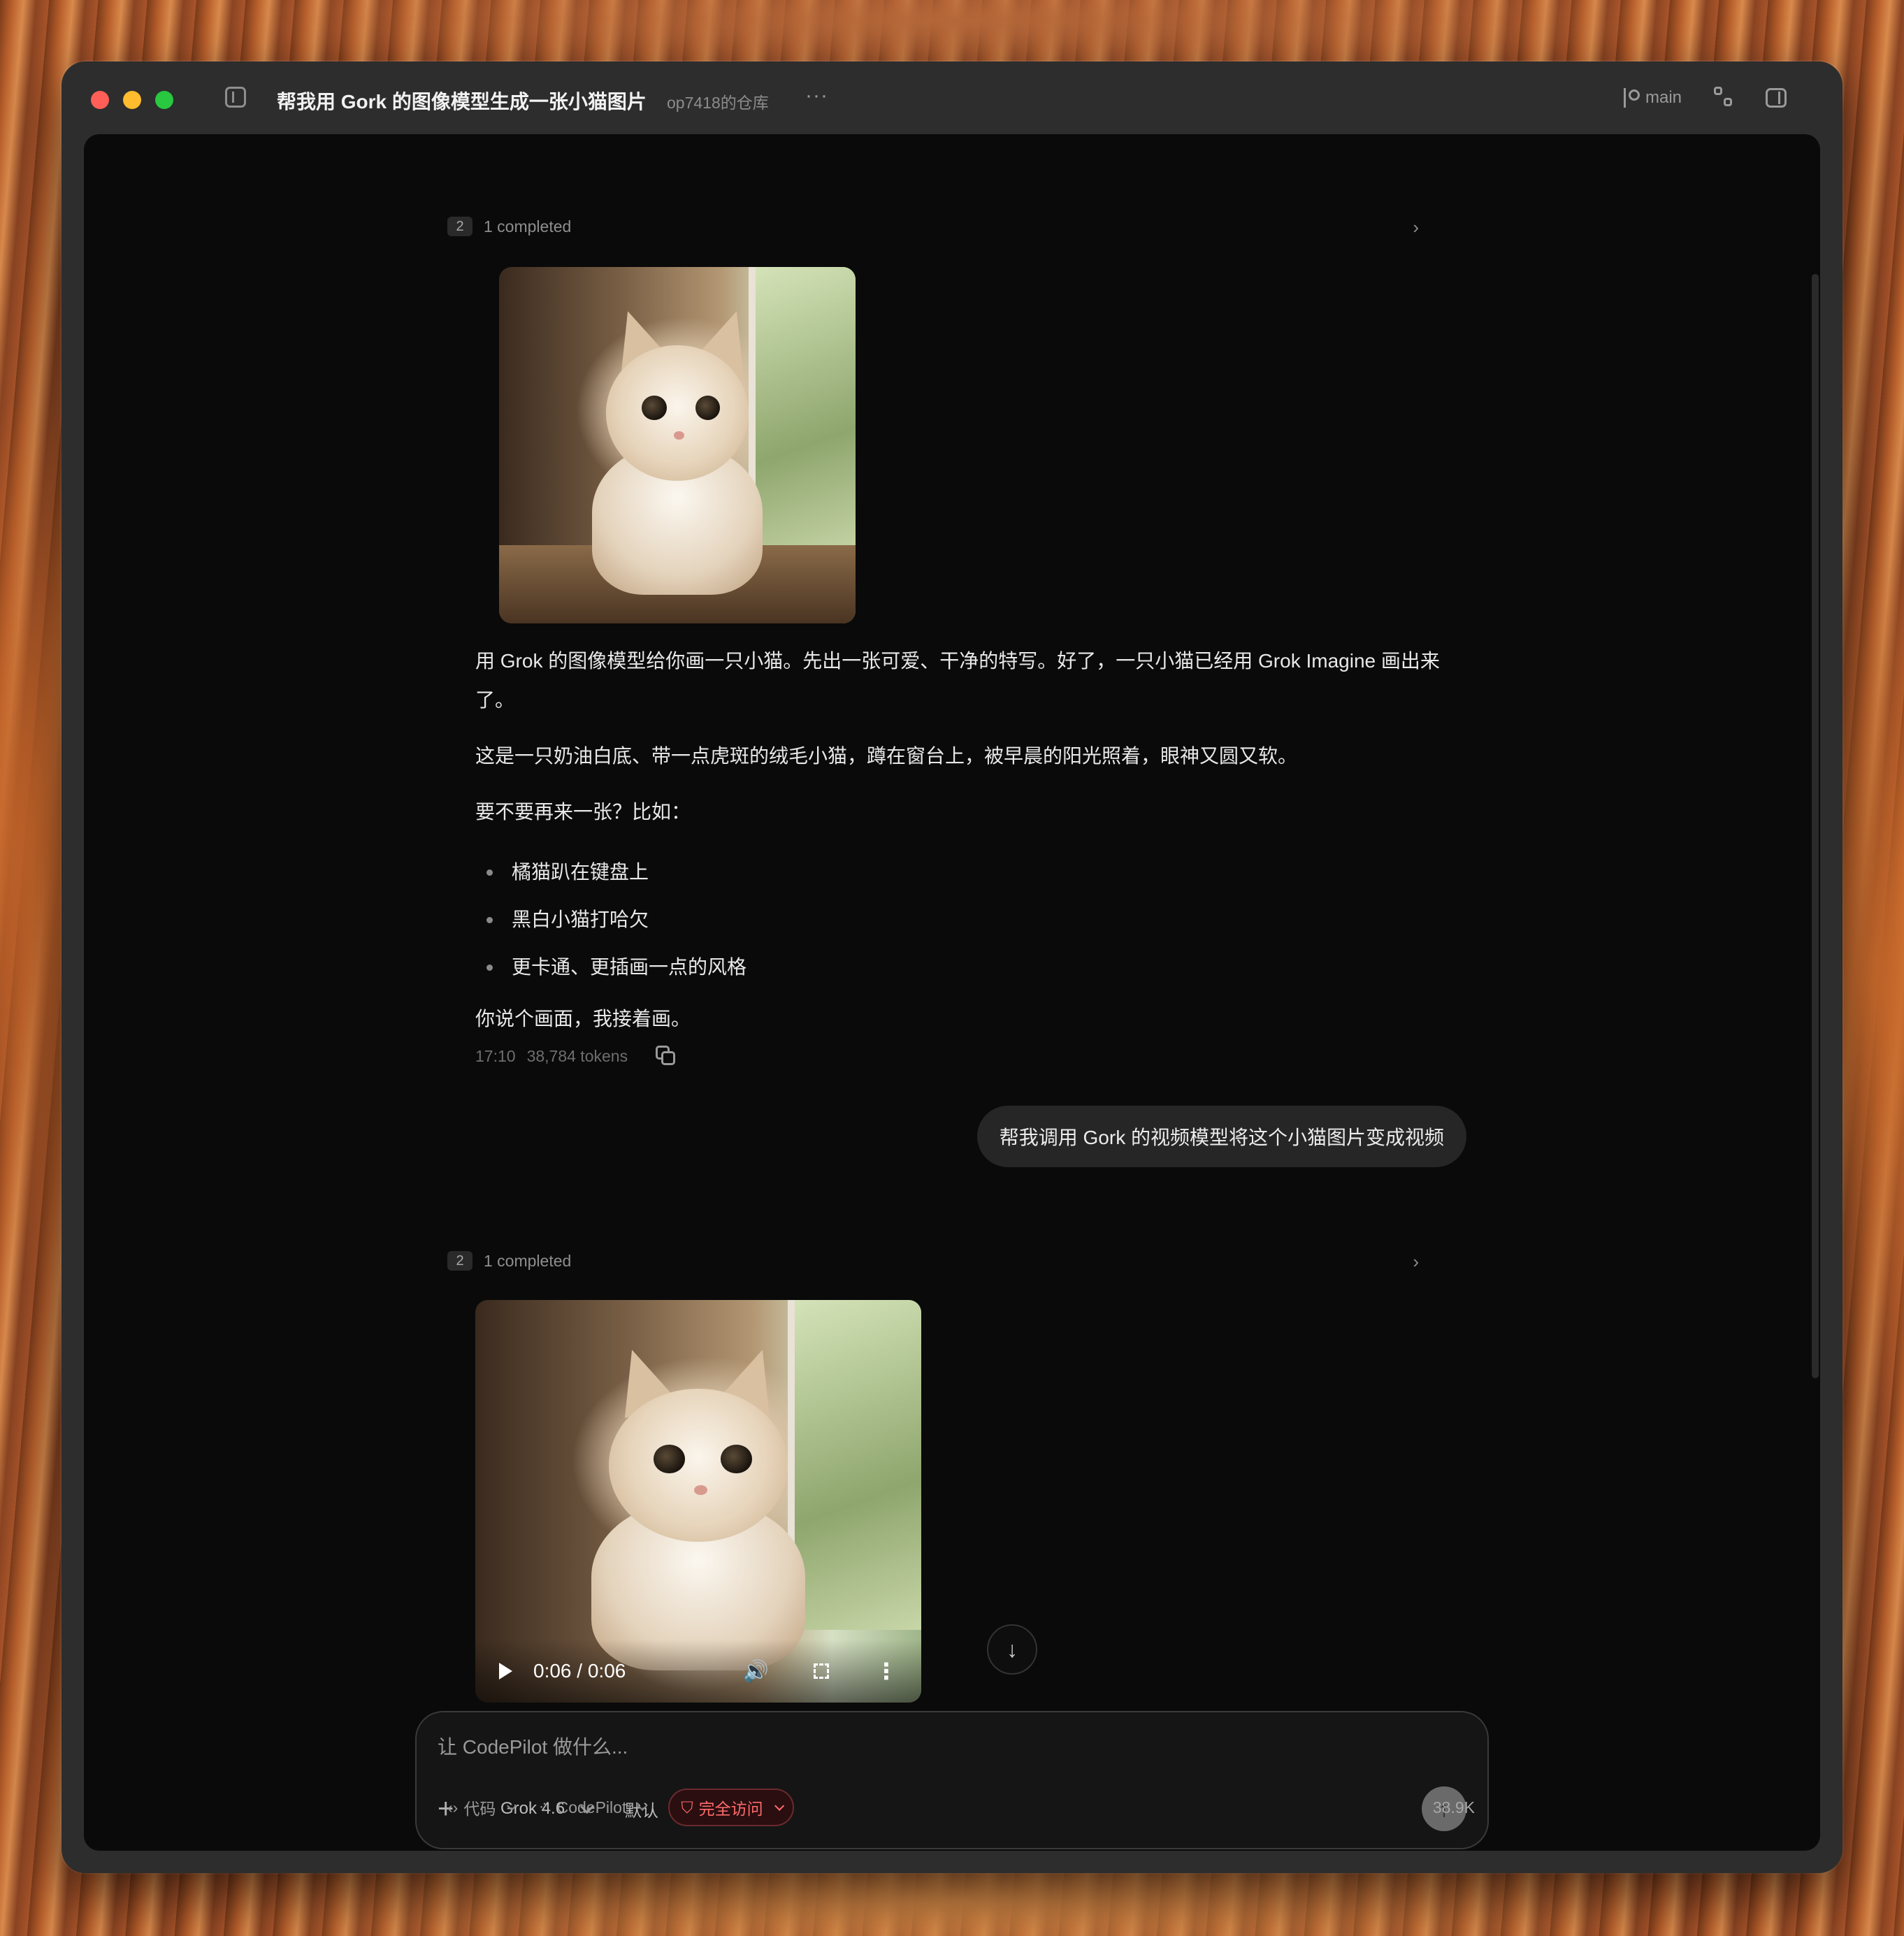  What do you see at coordinates (698, 1502) in the screenshot?
I see `generated-kitten-video: 0:06 / 0:06 🔊 ⋮` at bounding box center [698, 1502].